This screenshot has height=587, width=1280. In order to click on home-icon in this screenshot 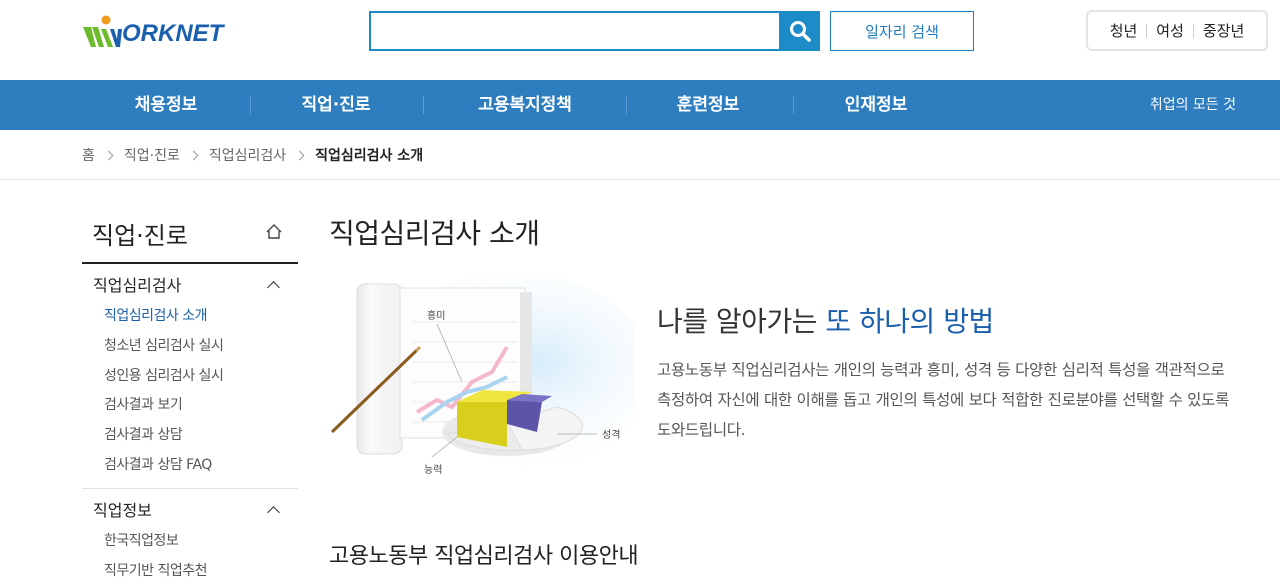, I will do `click(274, 232)`.